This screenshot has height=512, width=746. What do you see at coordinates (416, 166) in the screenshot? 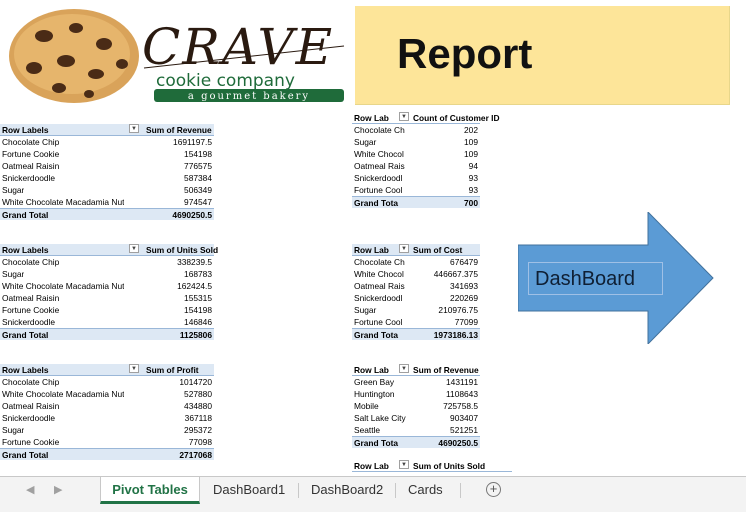
I see `table-row: Oatmeal Rais 94` at bounding box center [416, 166].